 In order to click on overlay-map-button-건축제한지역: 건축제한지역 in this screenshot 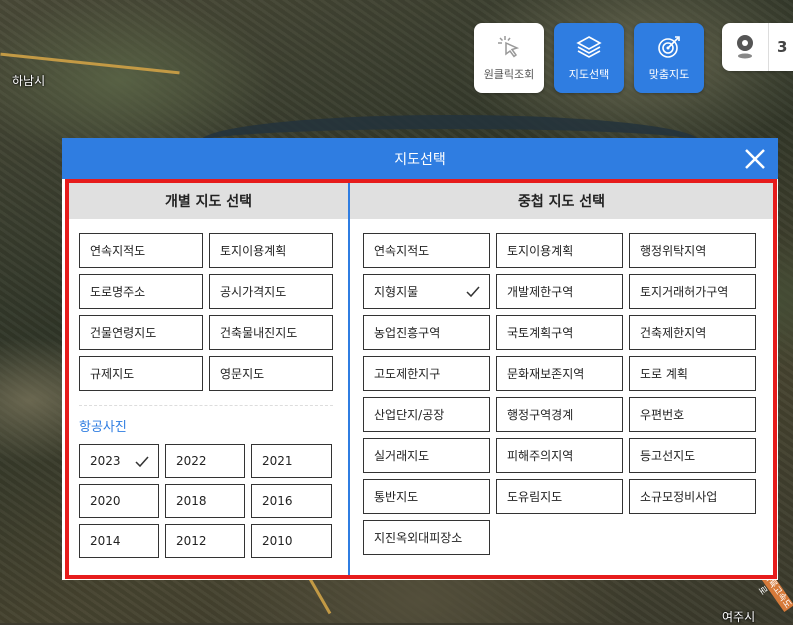, I will do `click(692, 332)`.